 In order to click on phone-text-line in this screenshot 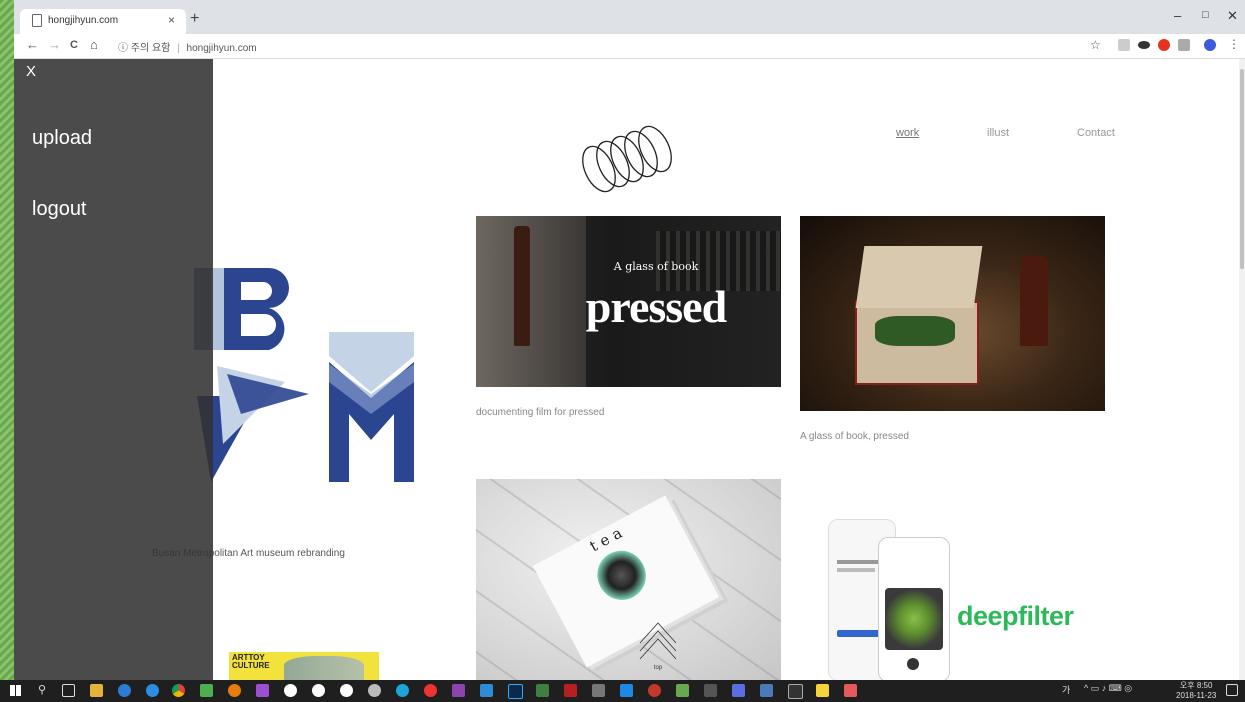, I will do `click(856, 570)`.